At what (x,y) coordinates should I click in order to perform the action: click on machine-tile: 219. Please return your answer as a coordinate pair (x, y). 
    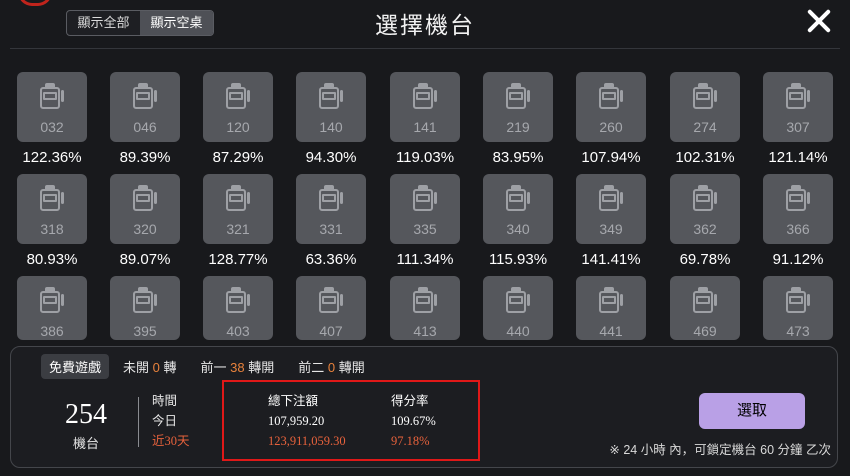
    Looking at the image, I should click on (518, 107).